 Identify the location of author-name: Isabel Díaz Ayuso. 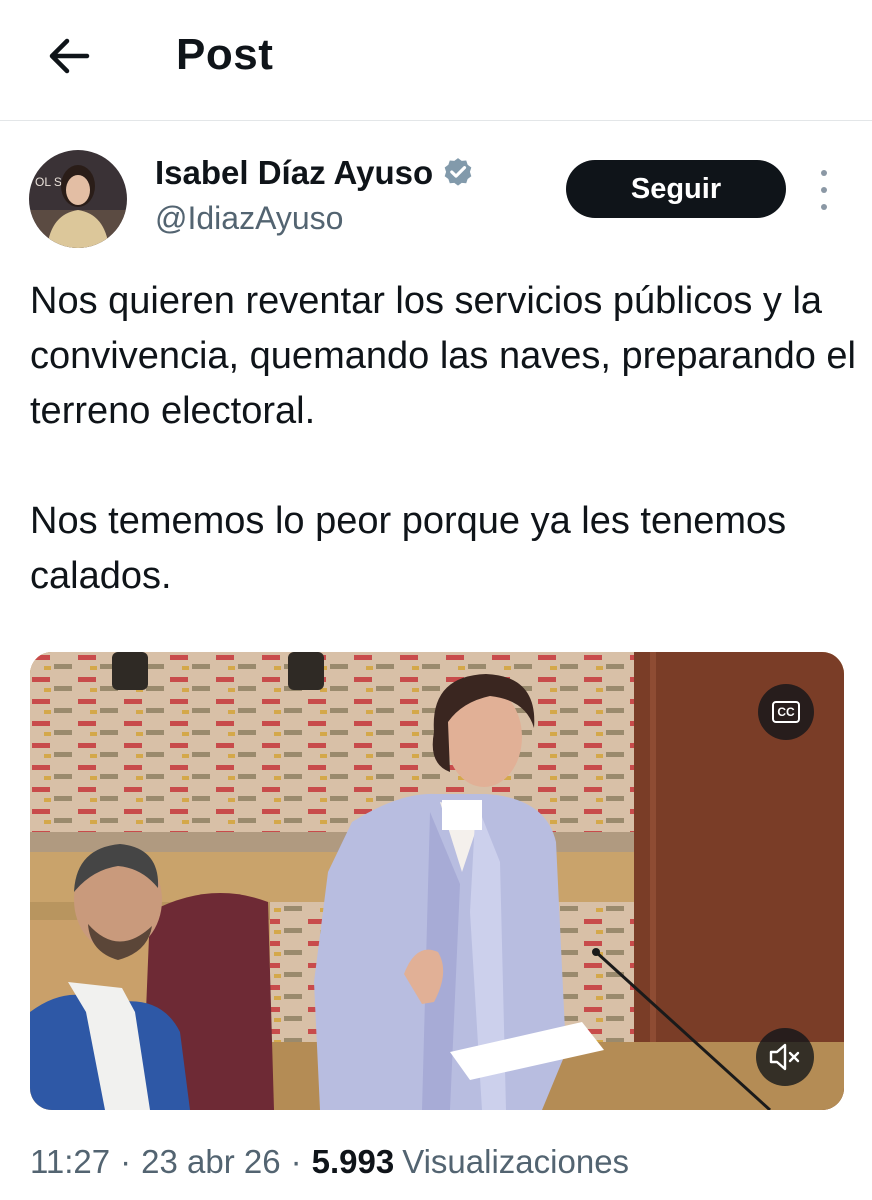
(315, 173).